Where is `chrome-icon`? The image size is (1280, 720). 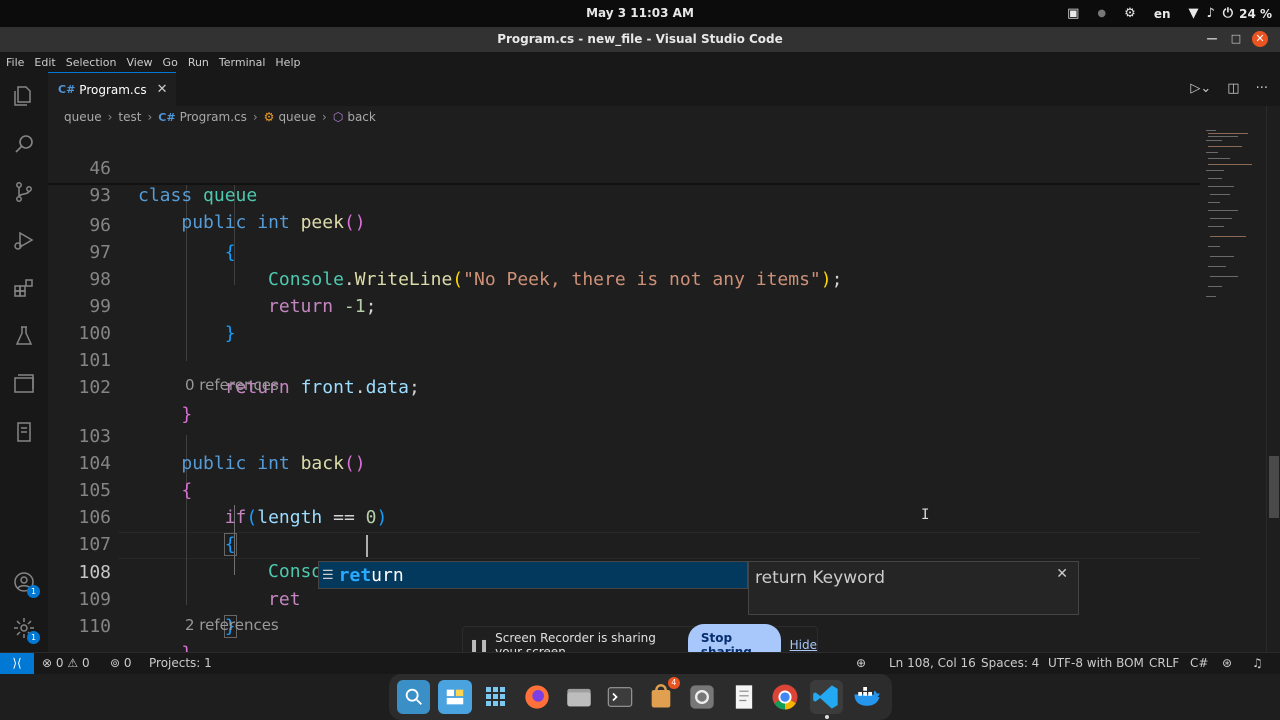
chrome-icon is located at coordinates (784, 697).